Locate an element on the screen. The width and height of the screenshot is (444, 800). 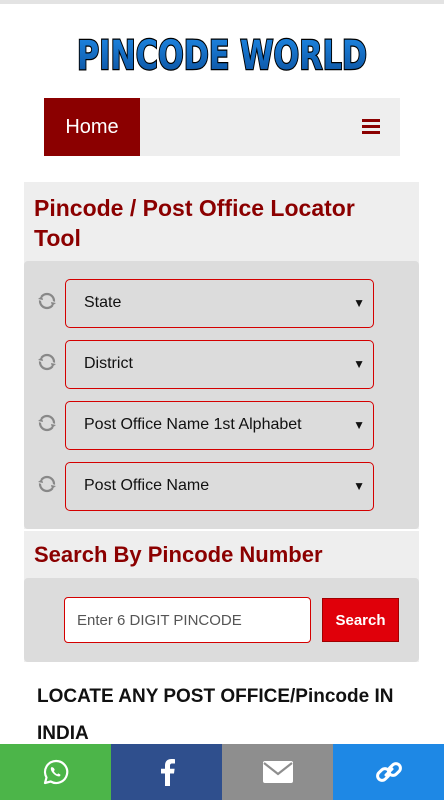
site-logo: PINCODE WORLD is located at coordinates (222, 50).